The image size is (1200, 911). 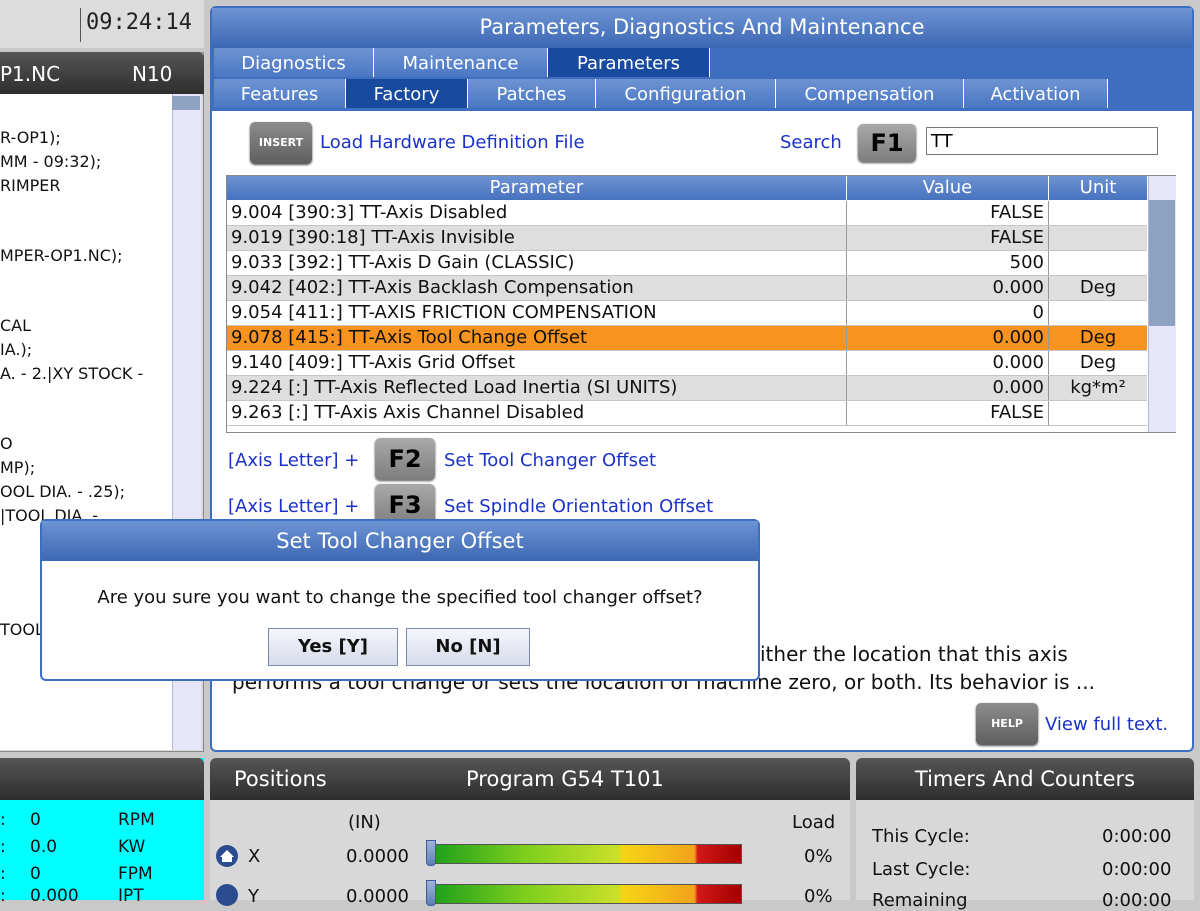 I want to click on chip-load-value: 0.000, so click(x=54, y=896).